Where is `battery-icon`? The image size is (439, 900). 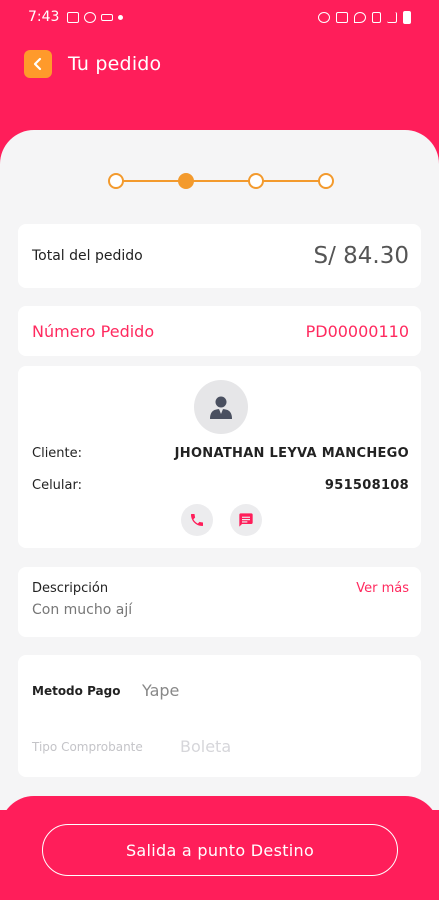 battery-icon is located at coordinates (407, 17).